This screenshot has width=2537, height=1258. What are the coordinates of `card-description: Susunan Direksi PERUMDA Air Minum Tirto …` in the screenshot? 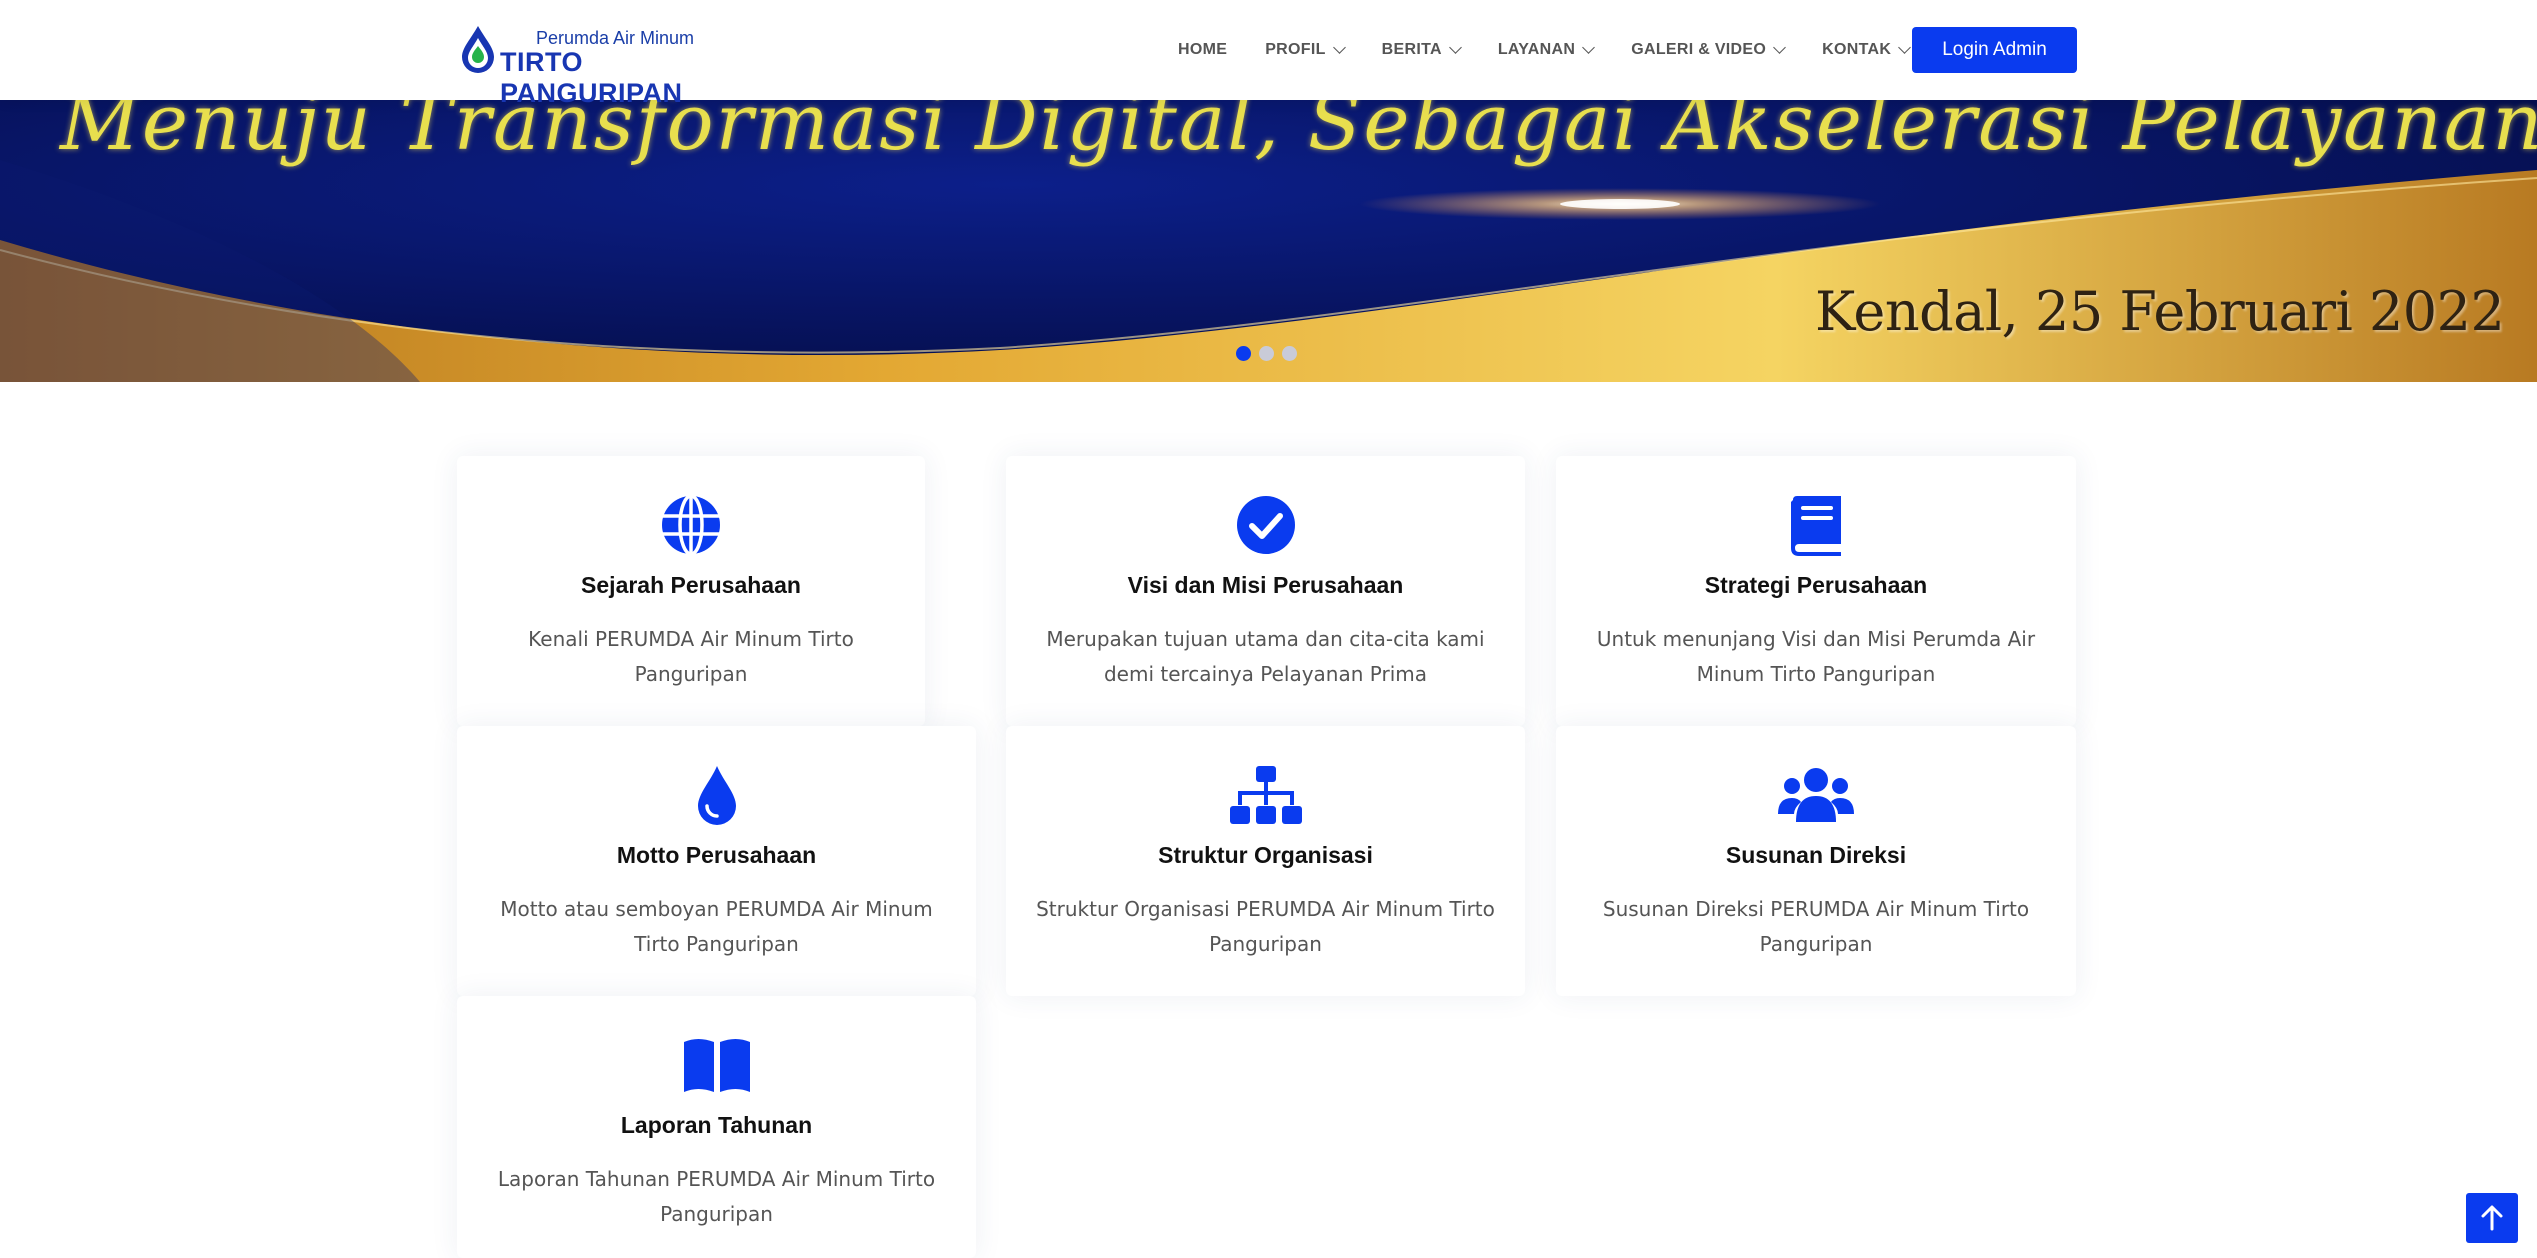 It's located at (1816, 926).